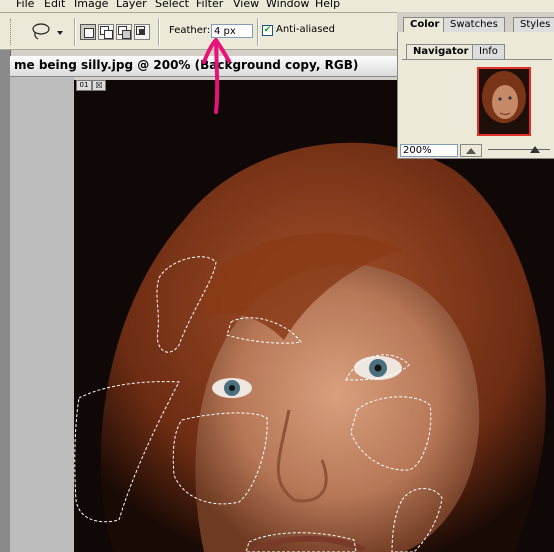 This screenshot has width=554, height=552. I want to click on lasso-icon, so click(47, 31).